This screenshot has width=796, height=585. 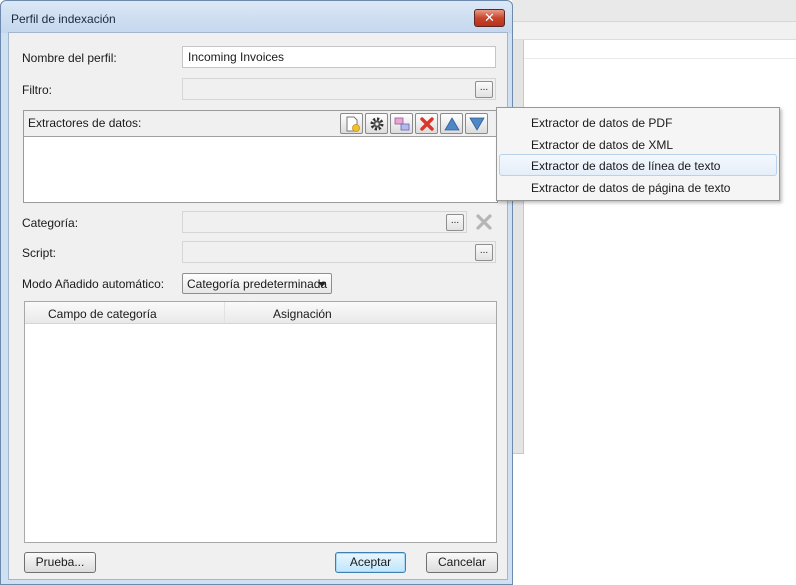 I want to click on settings-gear-icon, so click(x=376, y=123).